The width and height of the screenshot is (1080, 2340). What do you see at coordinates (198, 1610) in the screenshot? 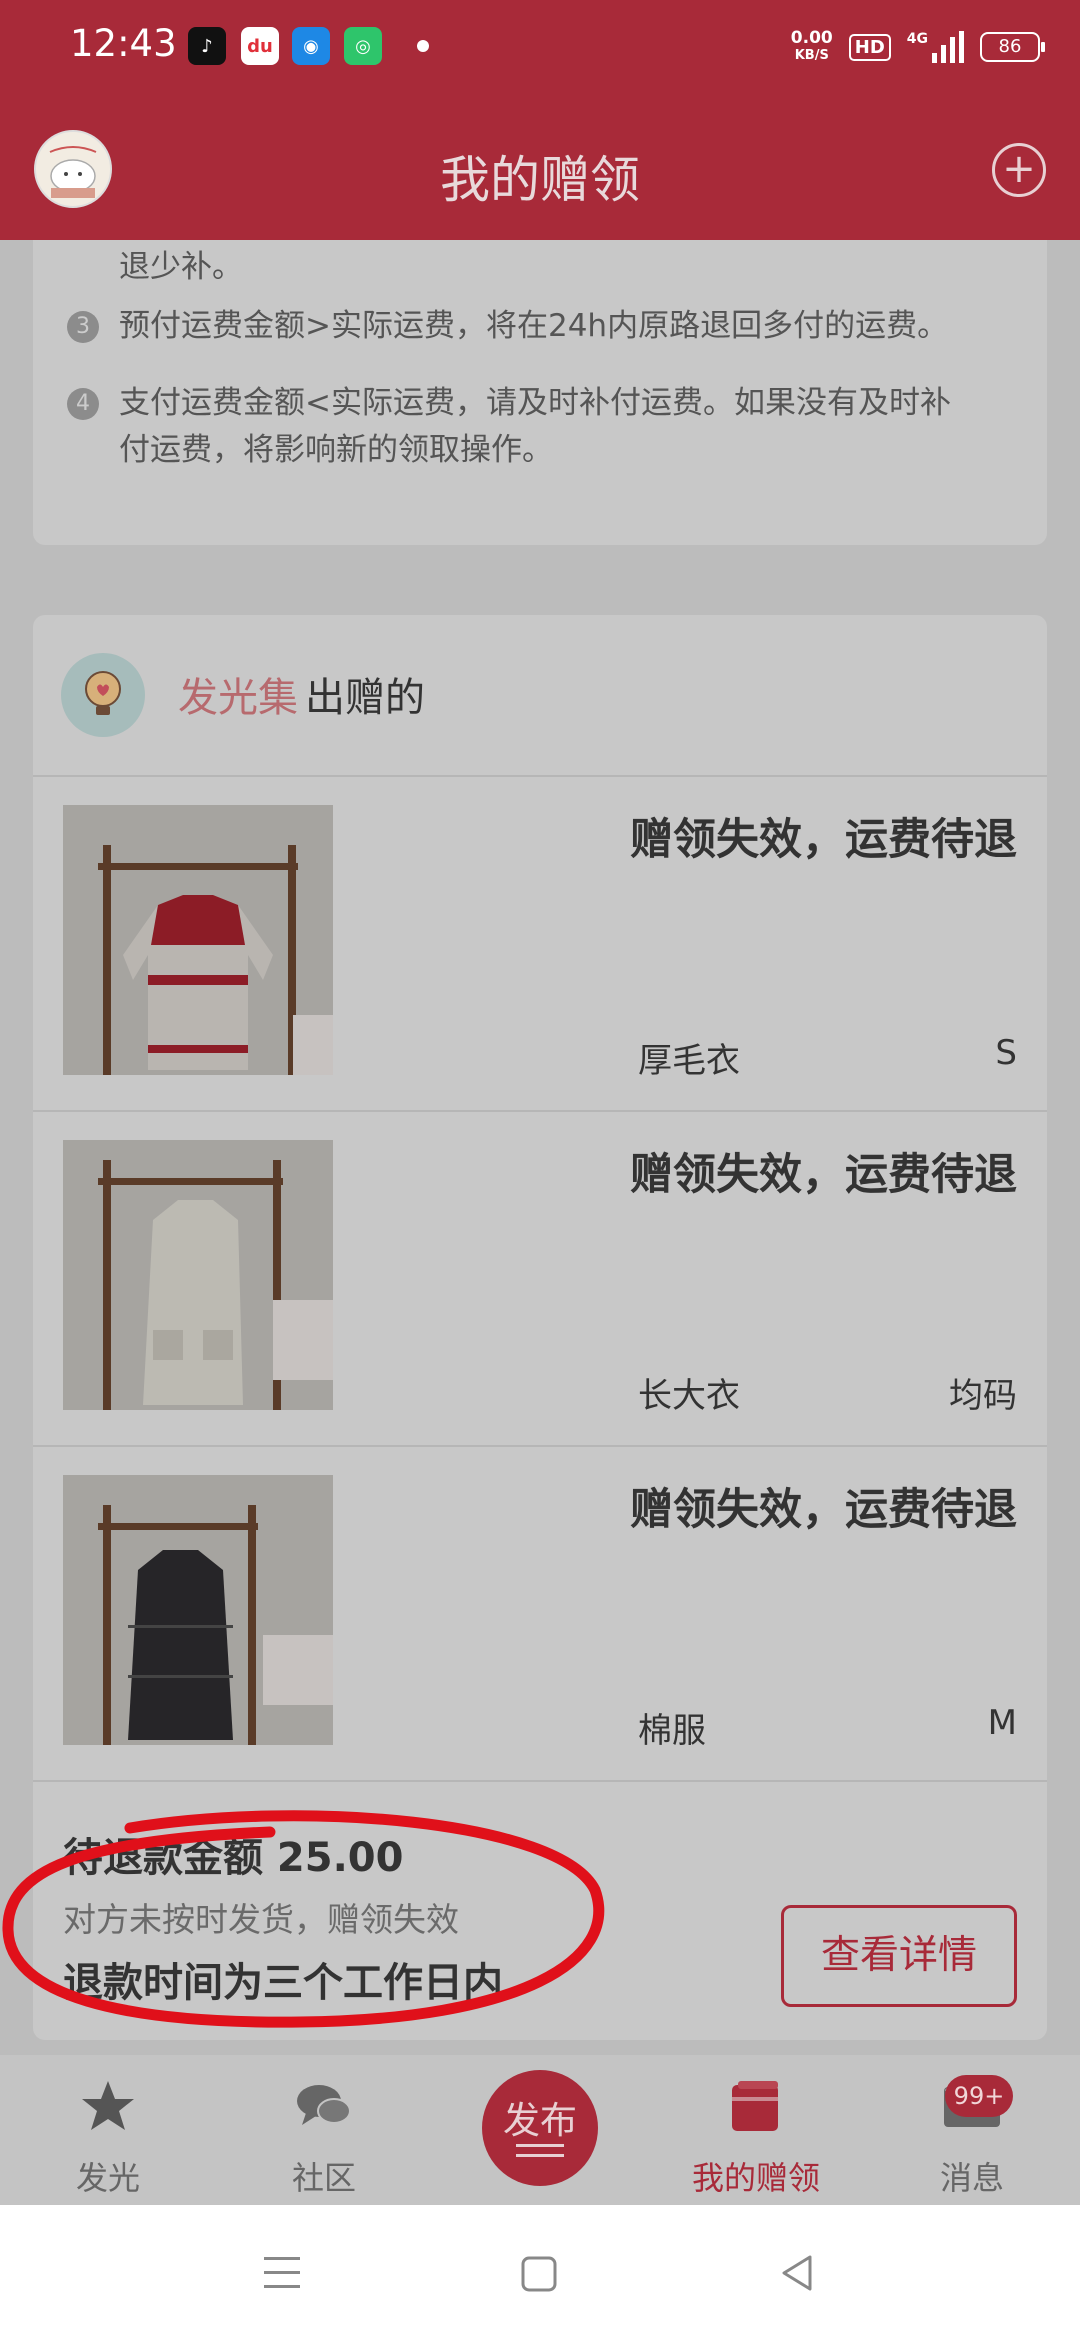
I see `black-padded-coat-image` at bounding box center [198, 1610].